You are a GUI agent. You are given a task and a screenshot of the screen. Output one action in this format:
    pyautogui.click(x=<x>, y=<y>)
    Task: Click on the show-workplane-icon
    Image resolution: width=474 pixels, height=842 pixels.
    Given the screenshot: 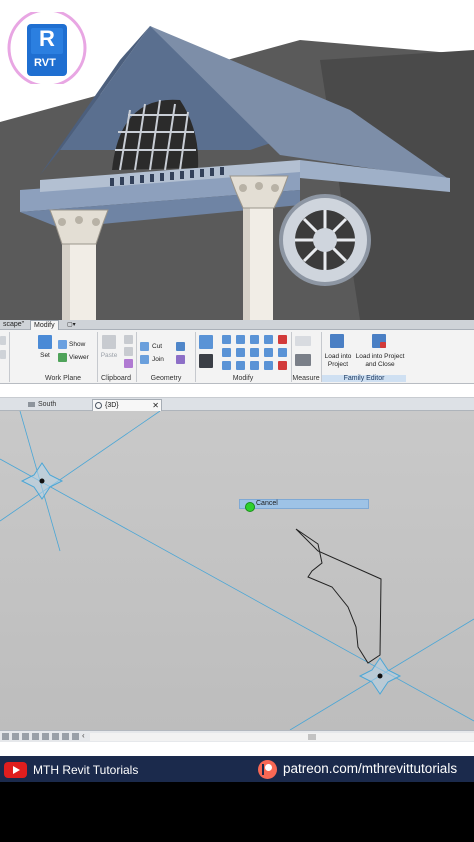 What is the action you would take?
    pyautogui.click(x=62, y=344)
    